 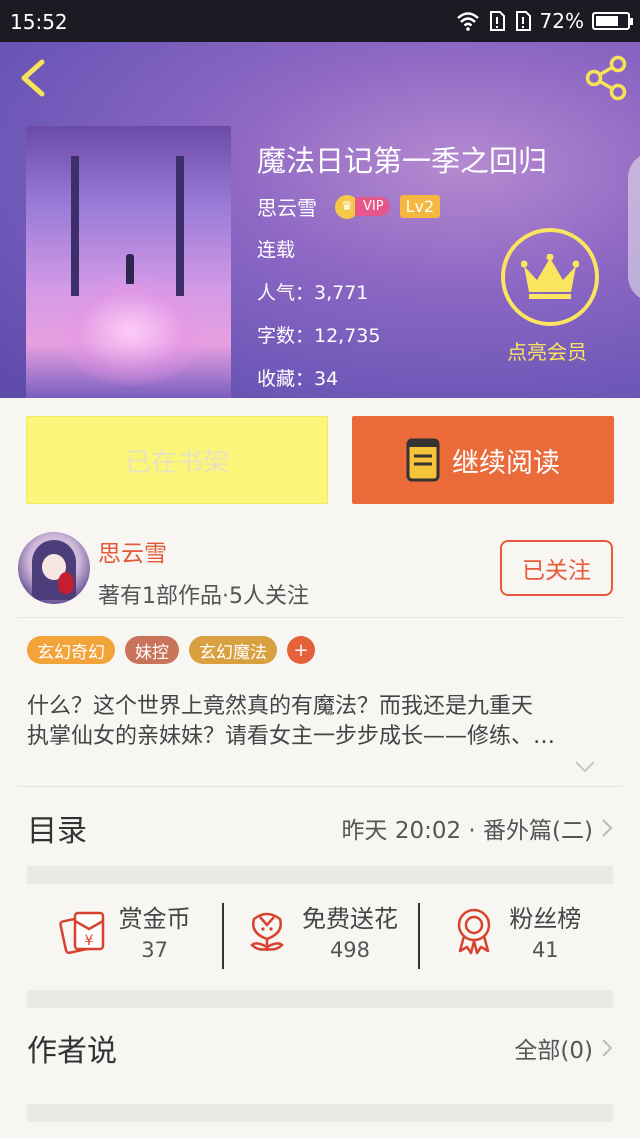 I want to click on crown-icon, so click(x=550, y=276).